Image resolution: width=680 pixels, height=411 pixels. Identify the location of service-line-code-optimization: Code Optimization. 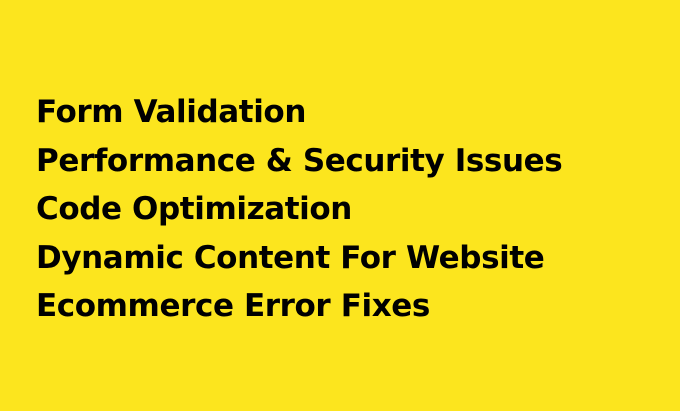
(194, 209).